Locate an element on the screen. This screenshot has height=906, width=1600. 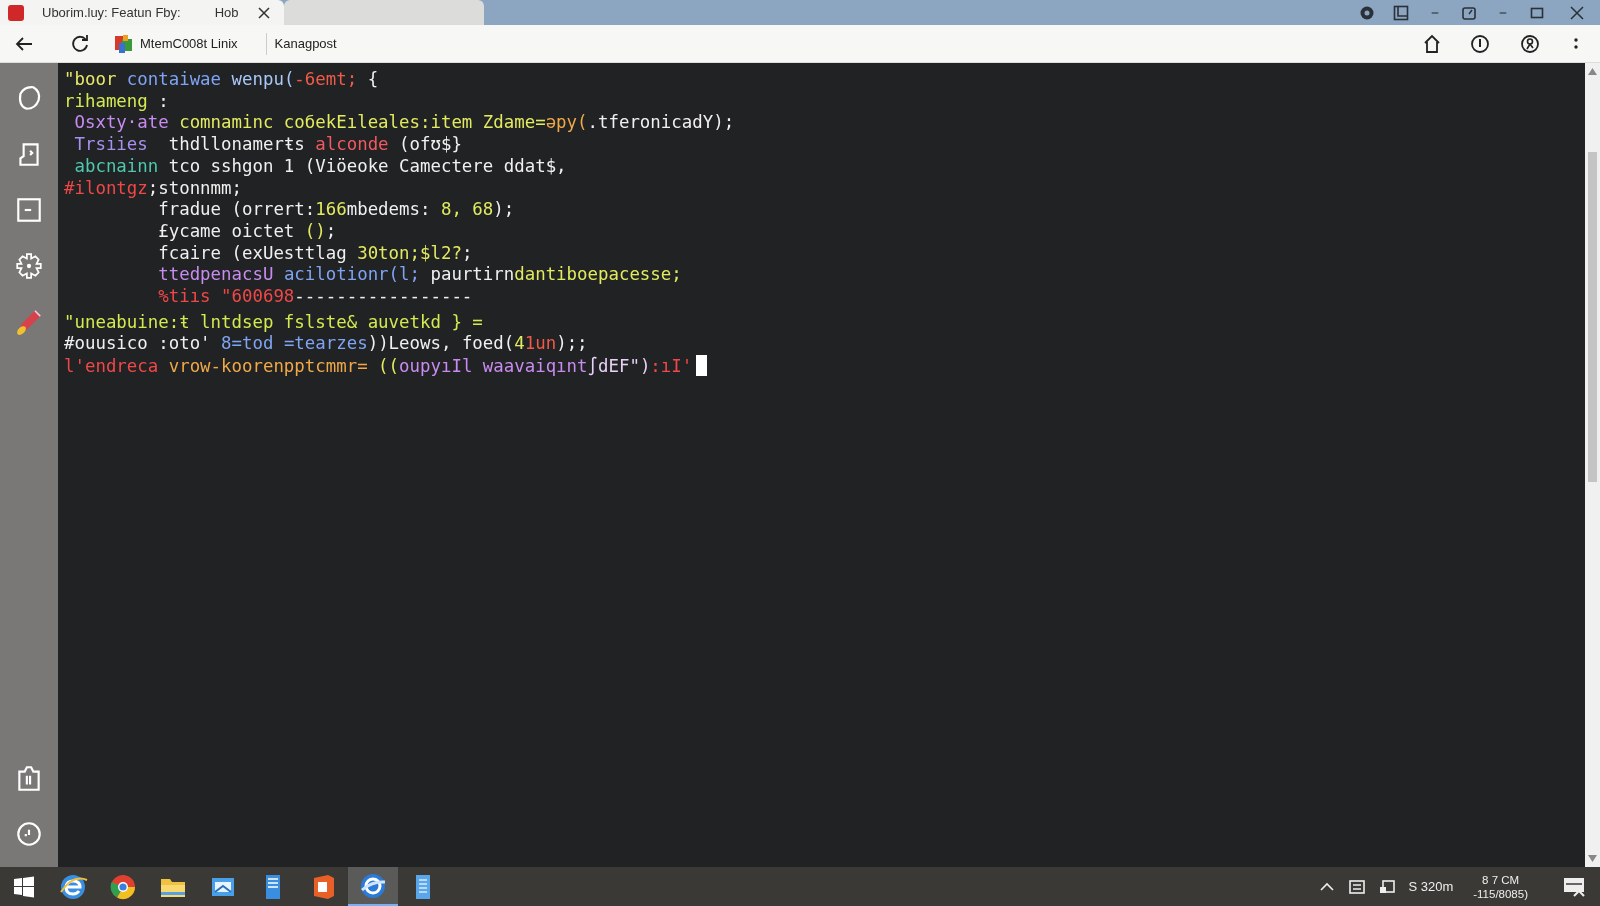
windows-icon is located at coordinates (24, 886).